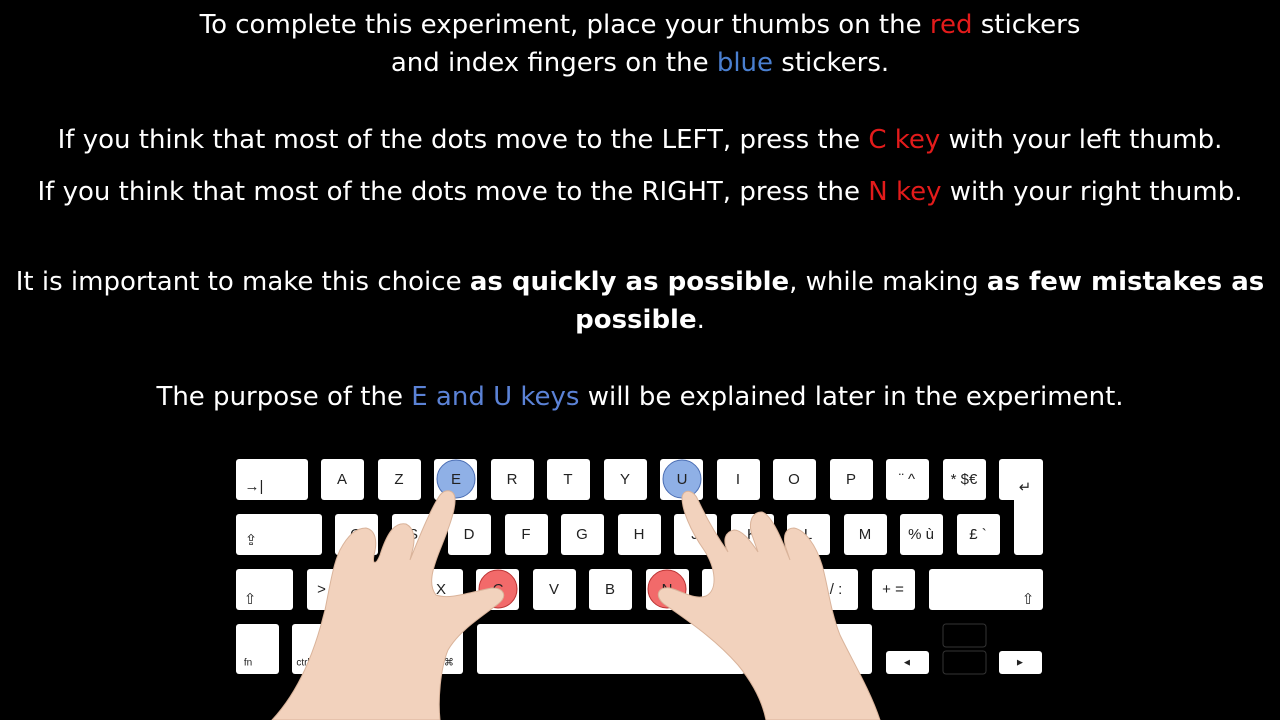 This screenshot has width=1280, height=720. What do you see at coordinates (582, 534) in the screenshot?
I see `svg-text: G` at bounding box center [582, 534].